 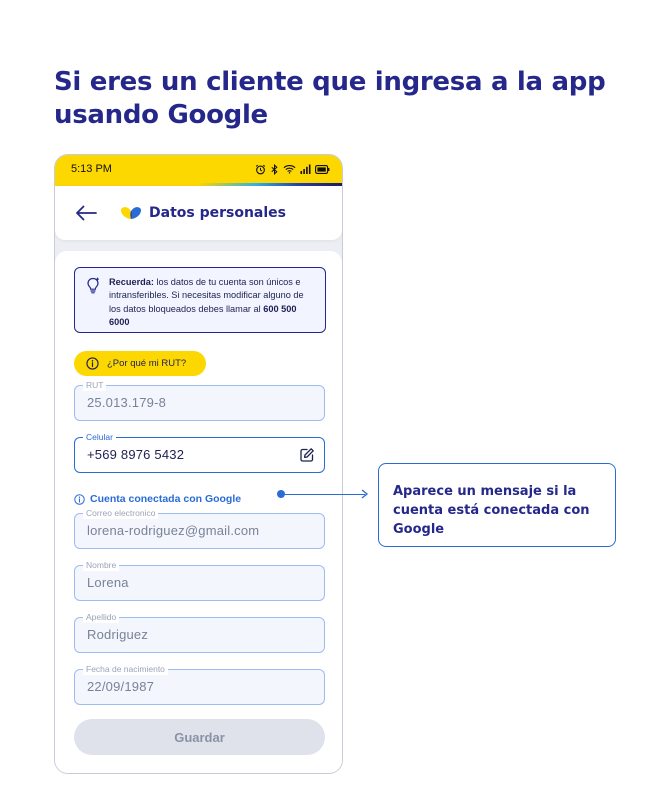 I want to click on status-time: 5:13 PM, so click(x=91, y=169).